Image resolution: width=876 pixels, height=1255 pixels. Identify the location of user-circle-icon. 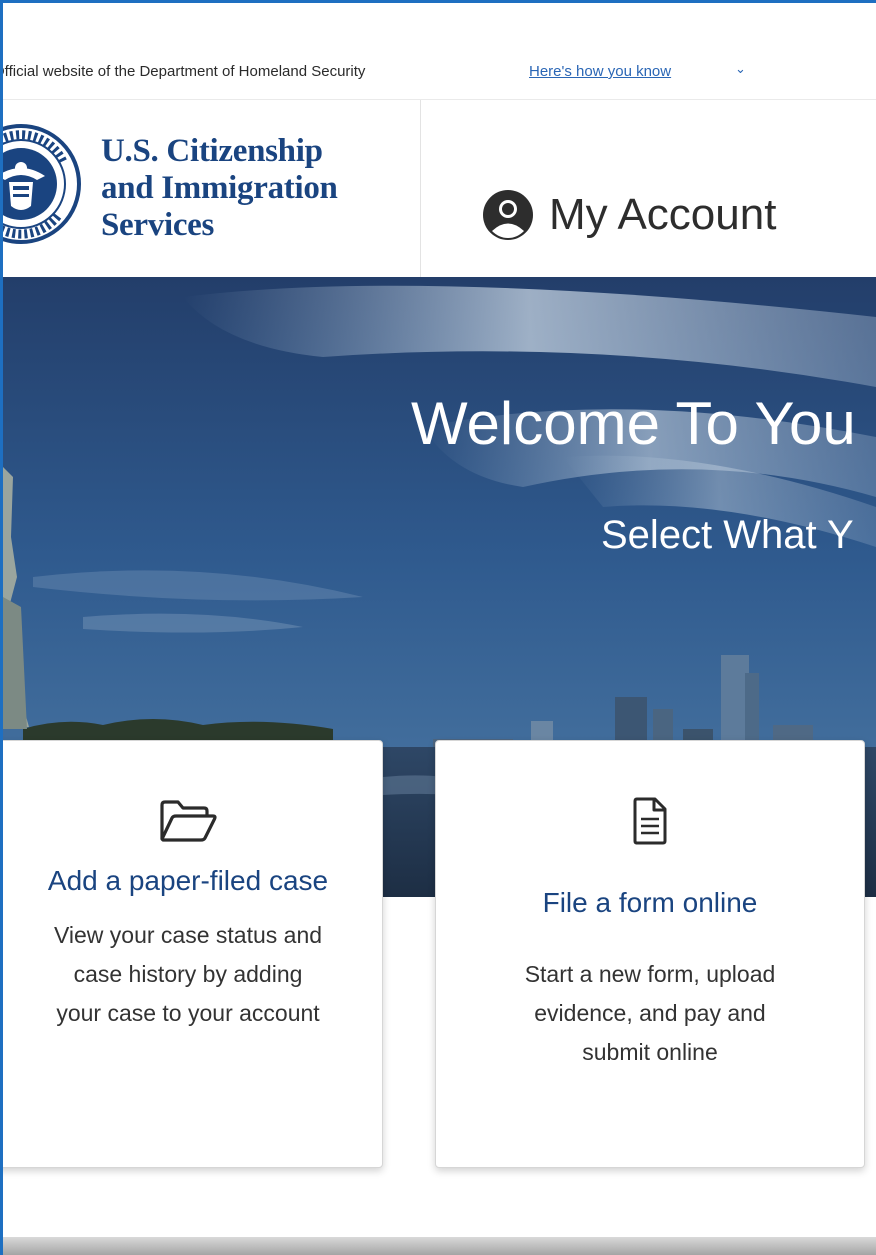
(508, 215).